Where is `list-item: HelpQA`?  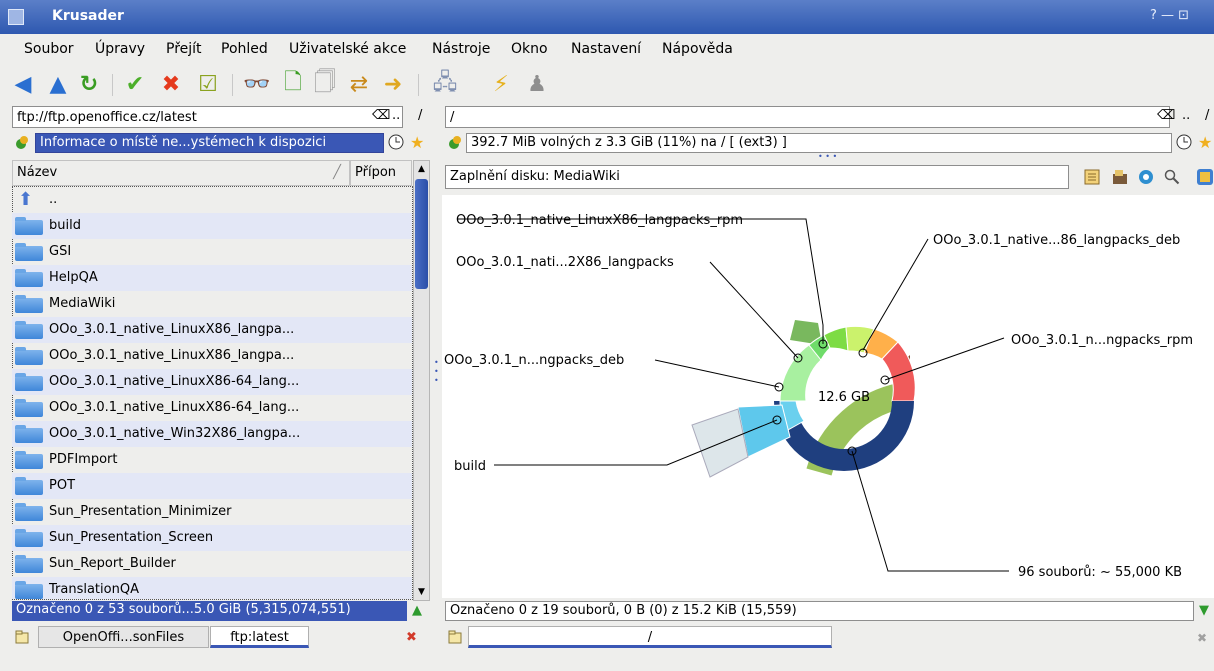 list-item: HelpQA is located at coordinates (212, 278).